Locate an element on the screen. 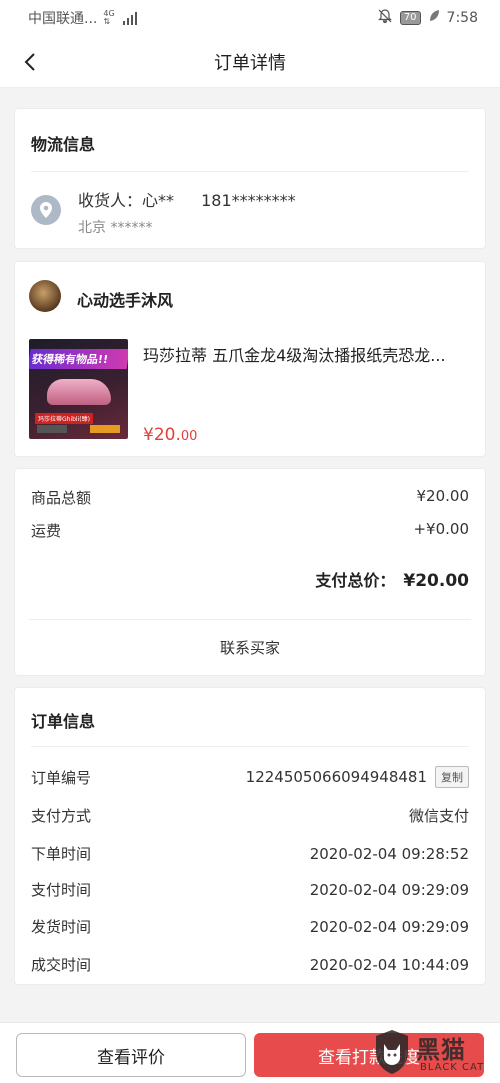  order-time-value: 2020-02-04 09:28:52 is located at coordinates (389, 853).